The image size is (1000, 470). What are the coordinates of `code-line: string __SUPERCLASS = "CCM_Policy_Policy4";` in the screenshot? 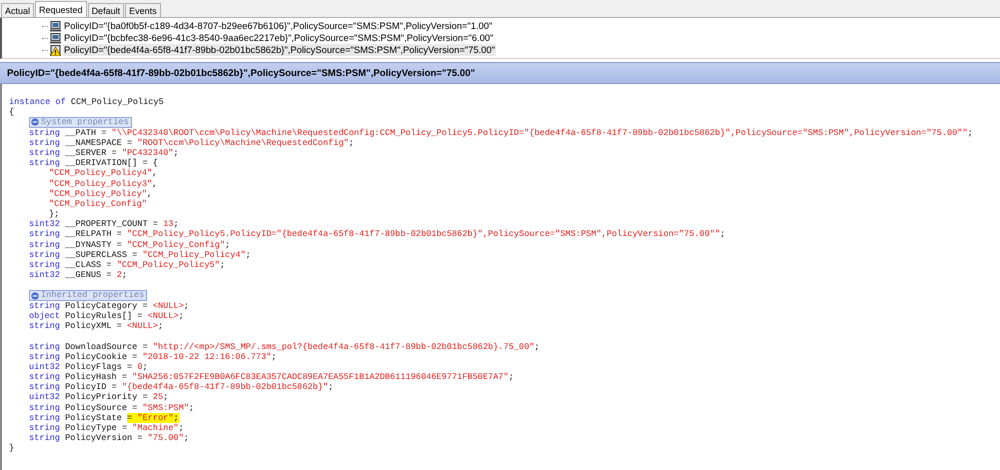 It's located at (140, 255).